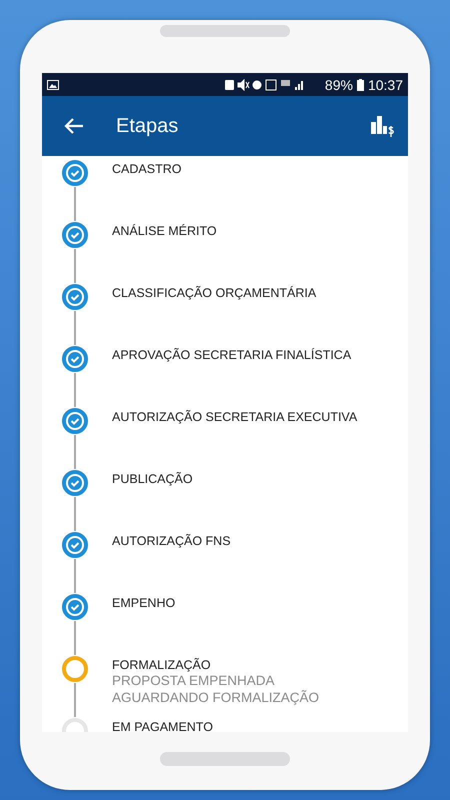 The height and width of the screenshot is (800, 450). Describe the element at coordinates (214, 293) in the screenshot. I see `step-title: CLASSIFICAÇÃO ORÇAMENTÁRIA` at that location.